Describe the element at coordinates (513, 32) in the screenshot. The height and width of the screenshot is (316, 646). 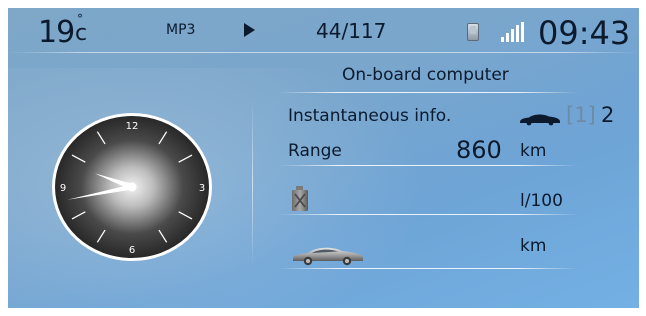
I see `signal-strength-icon` at that location.